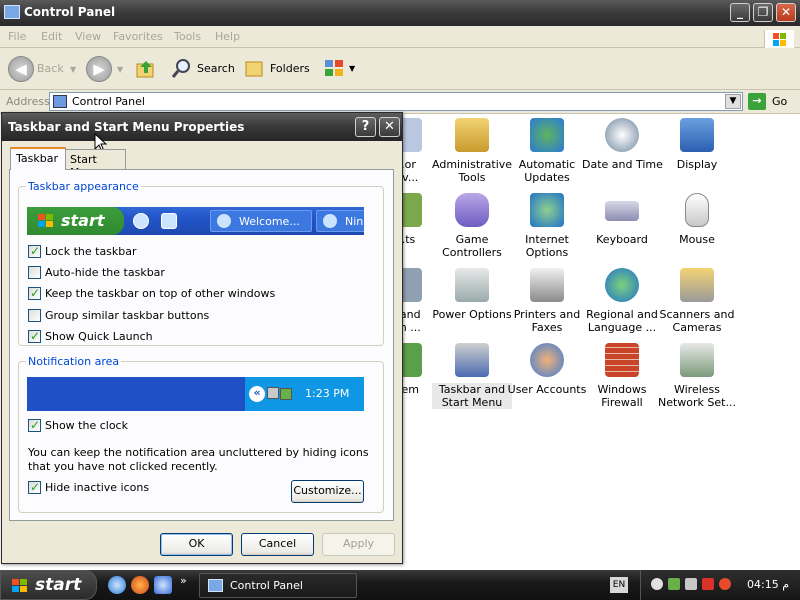 This screenshot has width=800, height=600. I want to click on cp-item-taskbar-and-start-menu: Taskbar and Start Menu, so click(472, 376).